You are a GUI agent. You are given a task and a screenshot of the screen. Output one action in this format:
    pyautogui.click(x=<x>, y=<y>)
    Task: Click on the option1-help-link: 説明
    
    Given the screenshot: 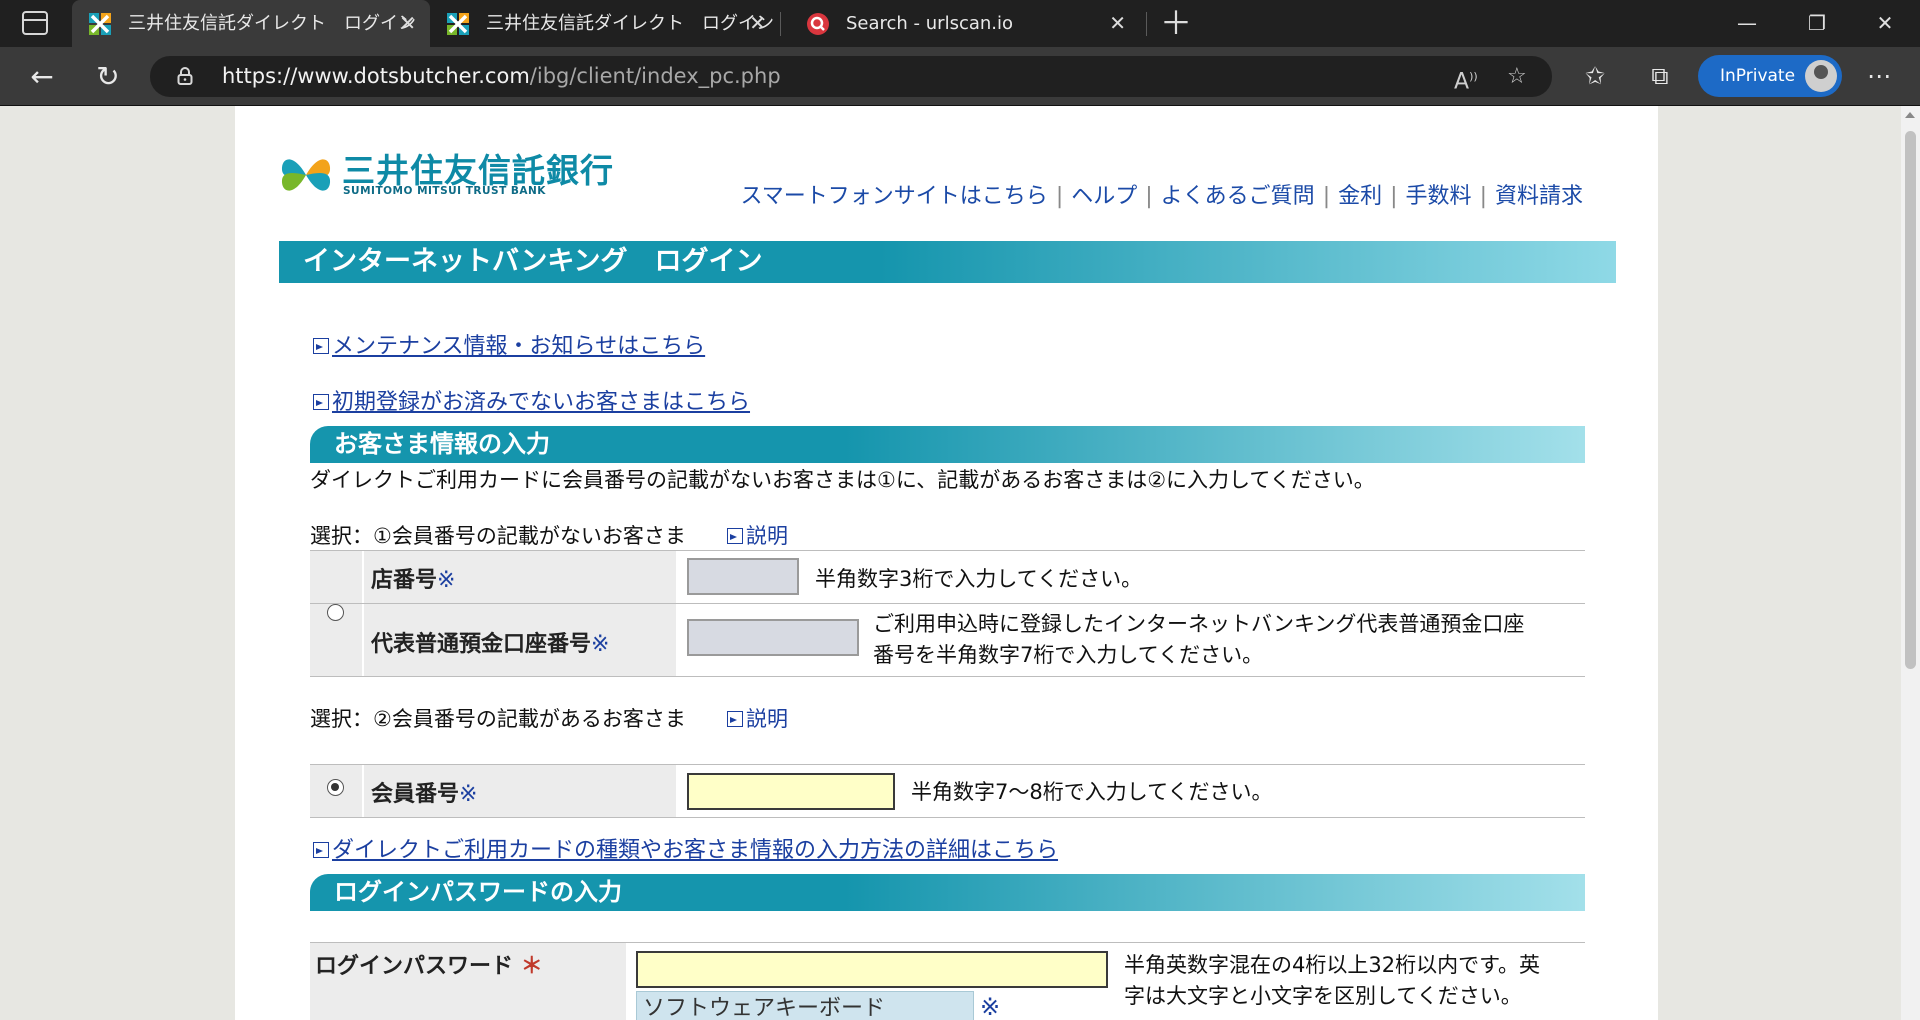 What is the action you would take?
    pyautogui.click(x=757, y=535)
    